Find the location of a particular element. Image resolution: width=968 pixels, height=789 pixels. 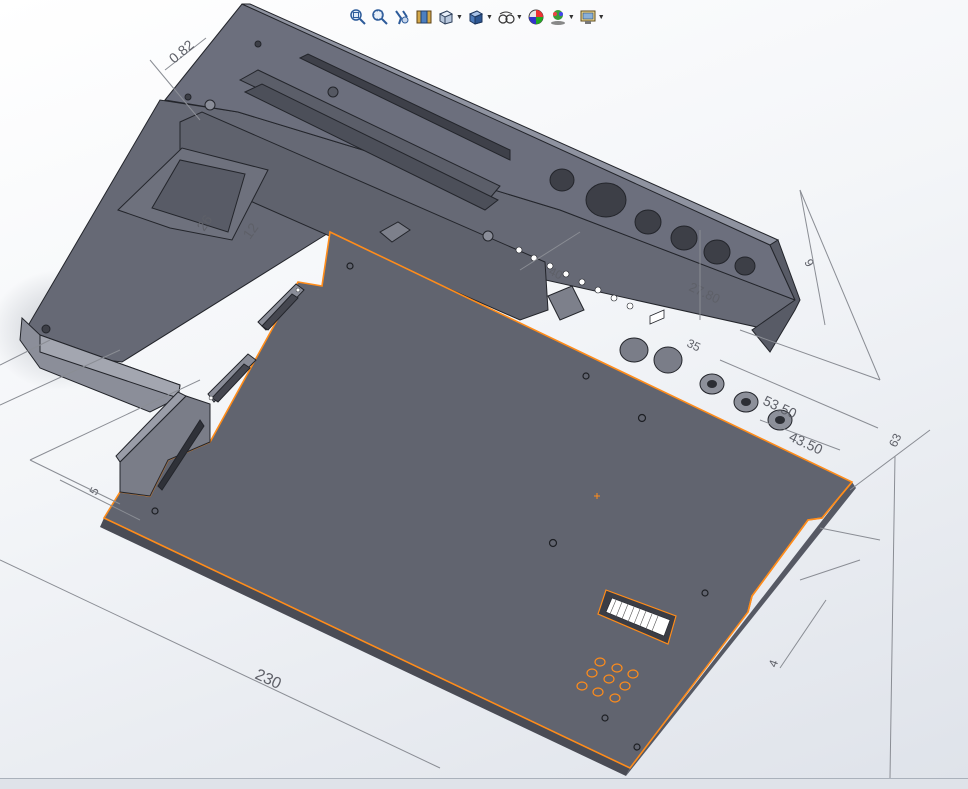

section-view-button is located at coordinates (424, 17).